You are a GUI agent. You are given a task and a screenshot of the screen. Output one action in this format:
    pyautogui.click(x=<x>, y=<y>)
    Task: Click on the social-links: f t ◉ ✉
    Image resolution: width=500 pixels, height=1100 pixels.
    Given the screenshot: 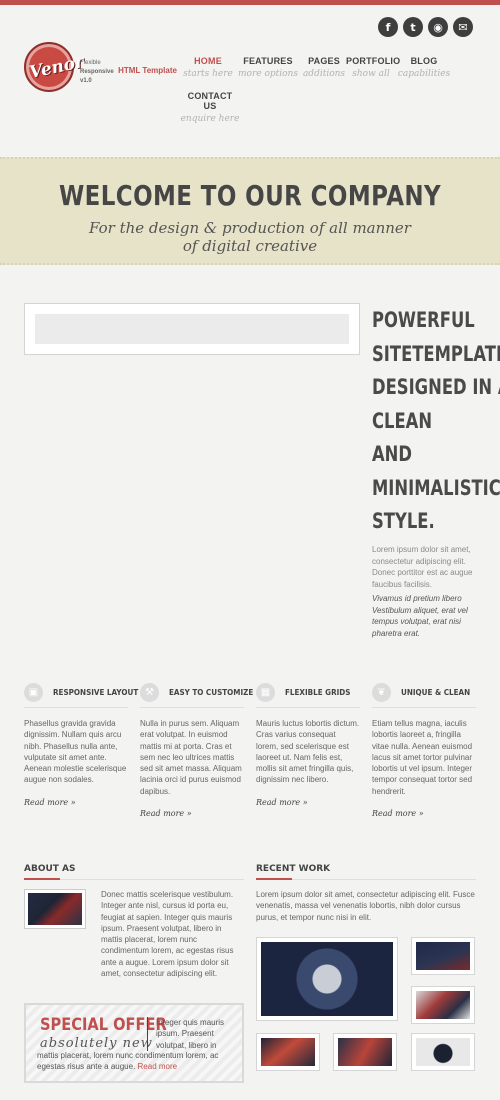 What is the action you would take?
    pyautogui.click(x=425, y=27)
    